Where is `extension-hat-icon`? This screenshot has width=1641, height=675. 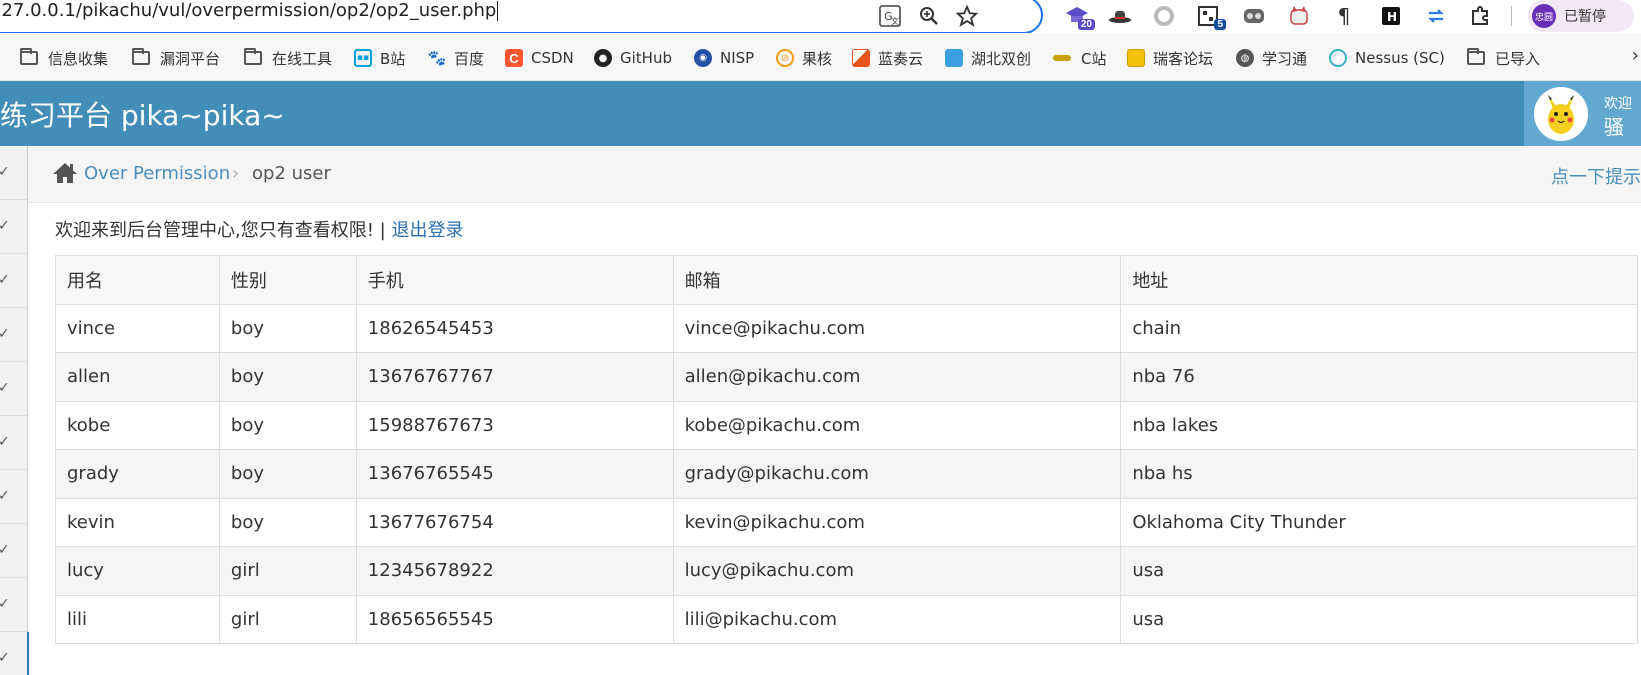
extension-hat-icon is located at coordinates (1120, 16).